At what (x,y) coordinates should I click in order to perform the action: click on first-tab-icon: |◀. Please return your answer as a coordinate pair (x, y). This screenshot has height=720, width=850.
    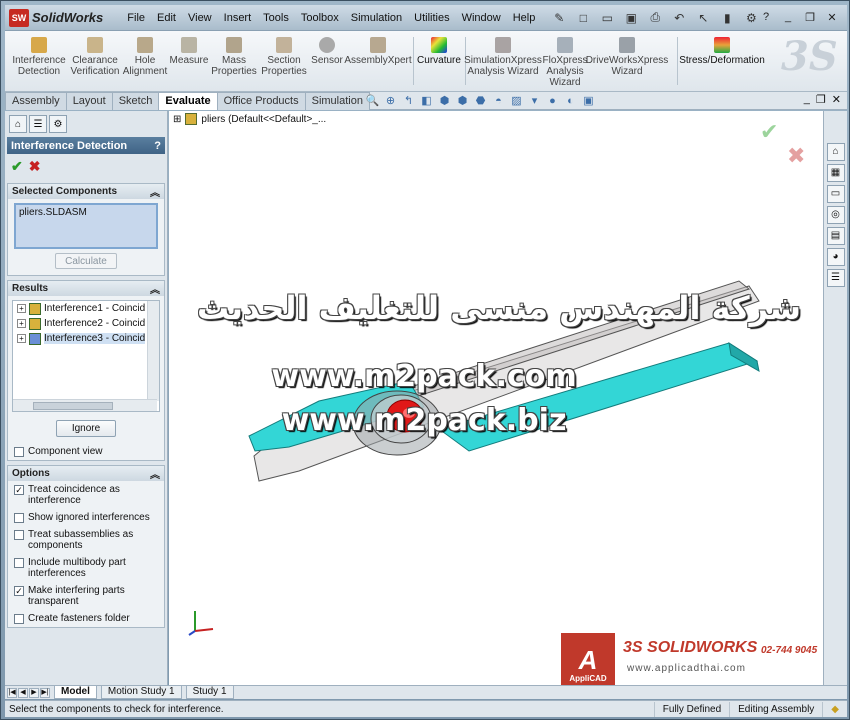
    Looking at the image, I should click on (12, 692).